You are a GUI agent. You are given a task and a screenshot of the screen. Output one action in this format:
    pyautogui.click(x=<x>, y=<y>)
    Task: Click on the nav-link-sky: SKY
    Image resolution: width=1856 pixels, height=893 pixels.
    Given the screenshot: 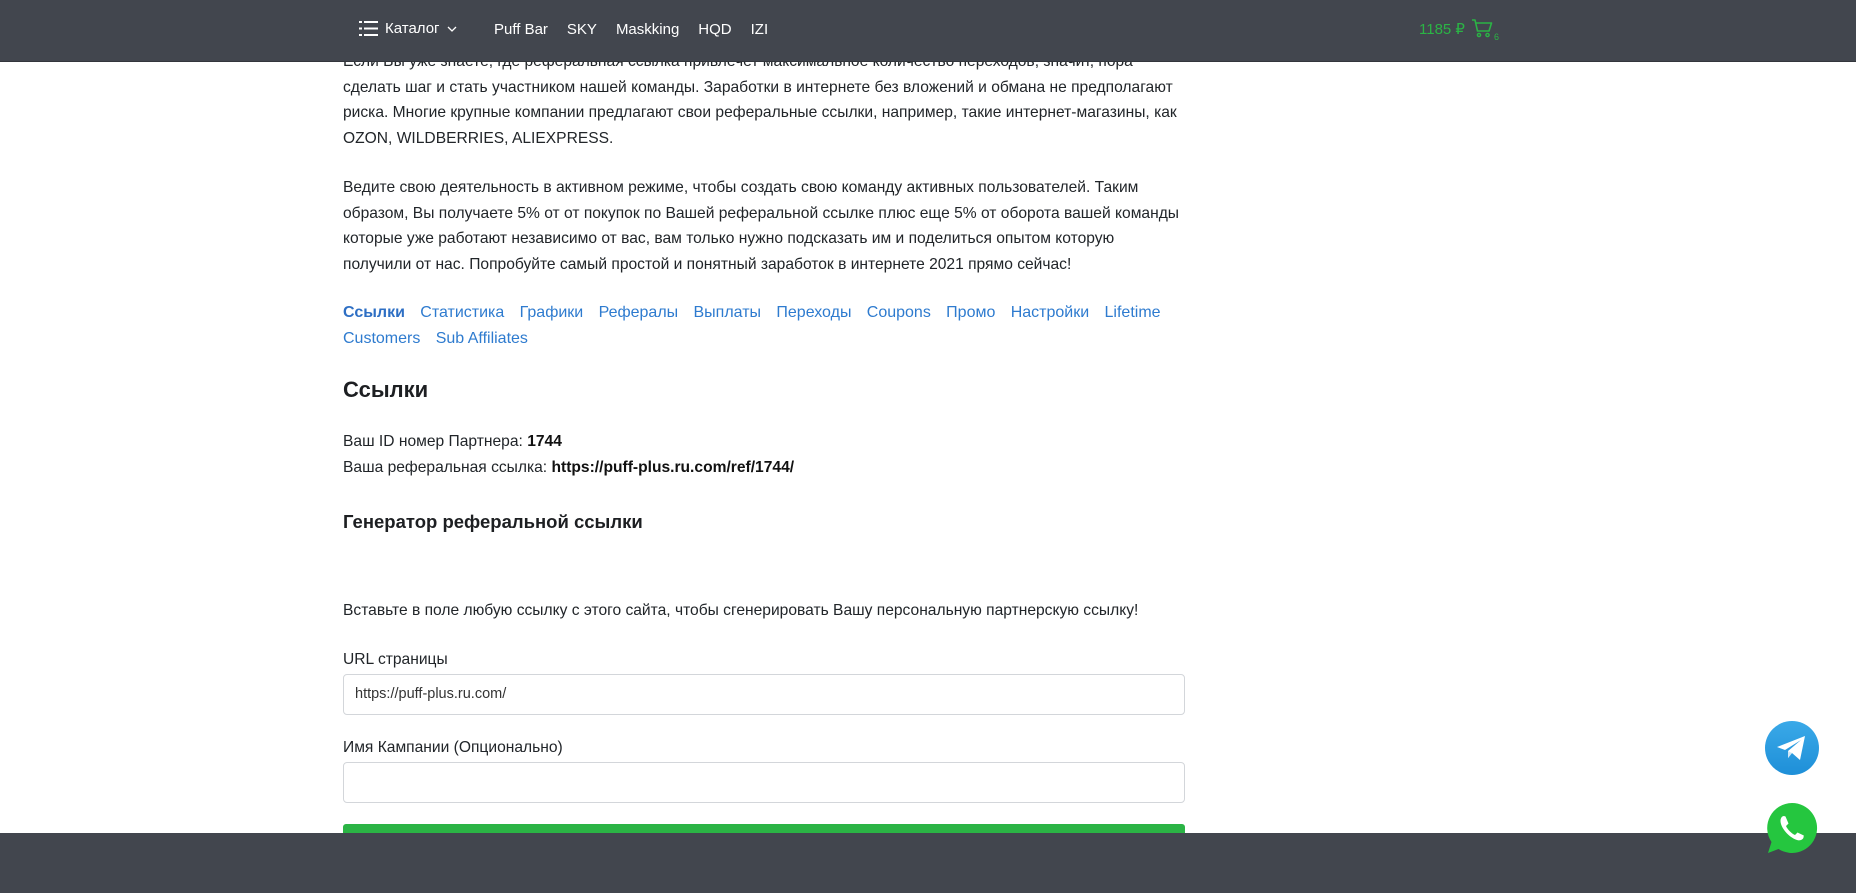 What is the action you would take?
    pyautogui.click(x=582, y=29)
    